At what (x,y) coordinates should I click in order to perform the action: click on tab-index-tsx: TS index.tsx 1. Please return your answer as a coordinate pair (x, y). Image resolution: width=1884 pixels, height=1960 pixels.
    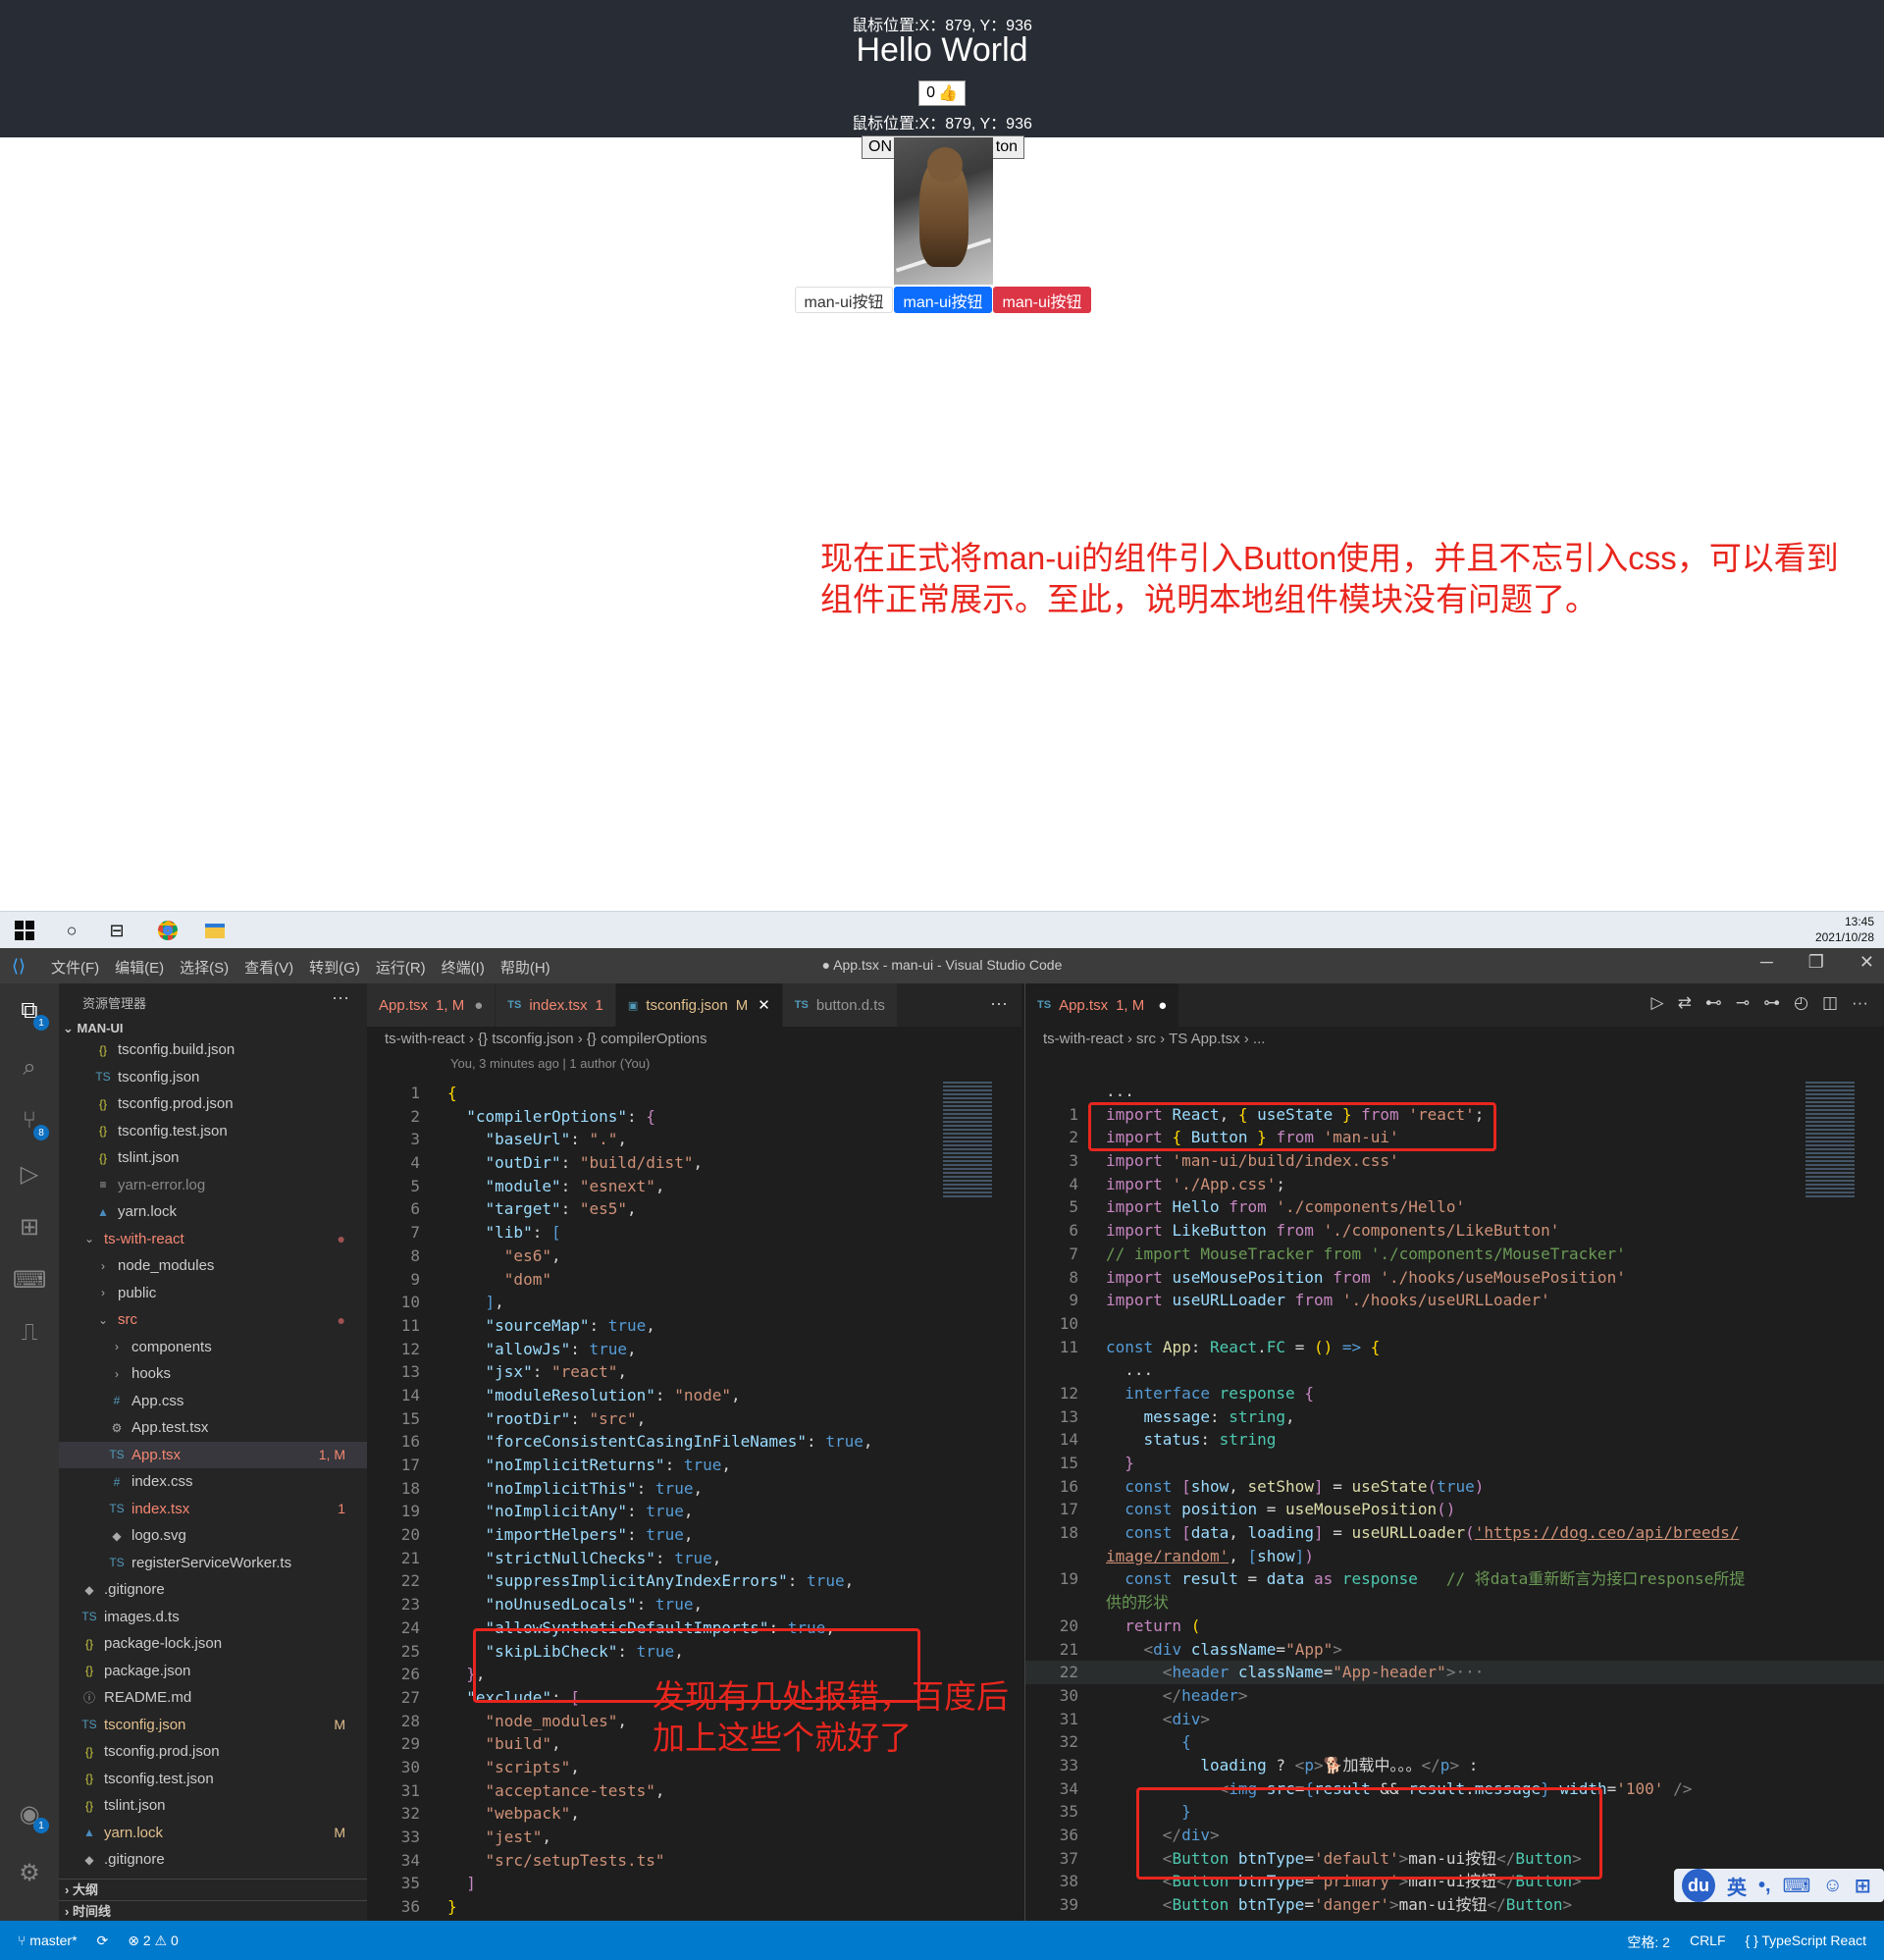
    Looking at the image, I should click on (556, 1005).